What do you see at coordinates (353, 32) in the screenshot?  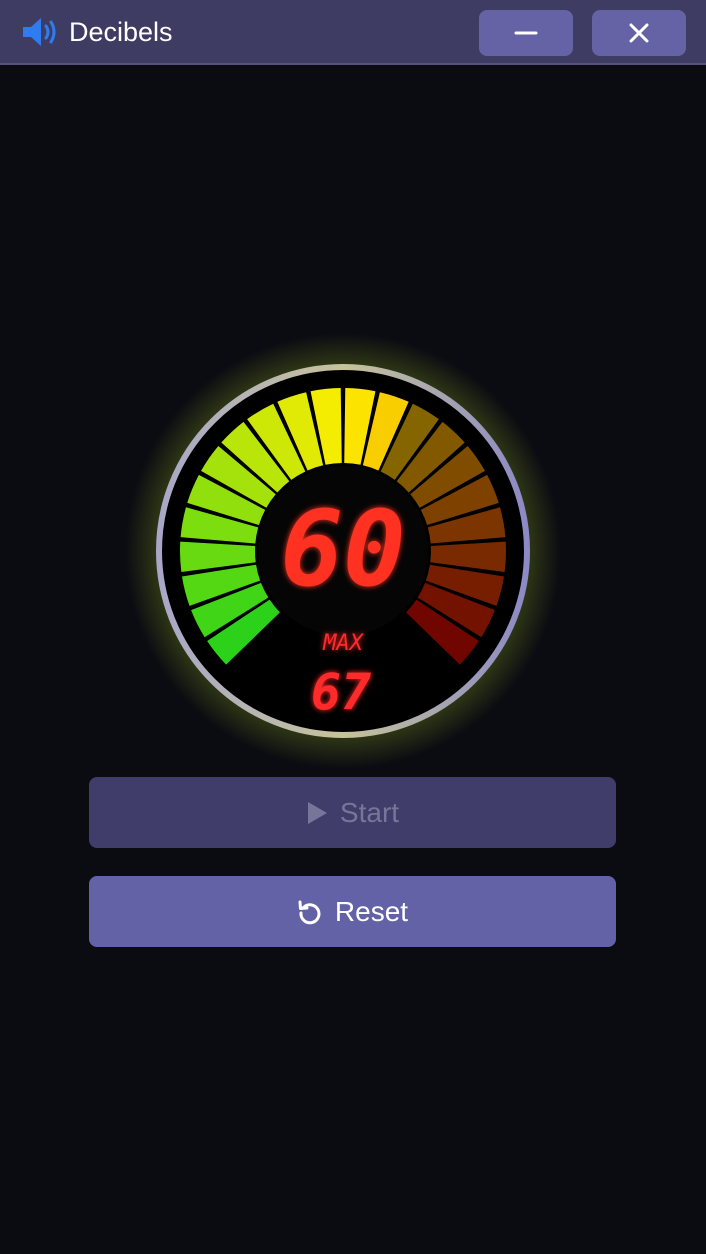 I see `title-bar: Decibels` at bounding box center [353, 32].